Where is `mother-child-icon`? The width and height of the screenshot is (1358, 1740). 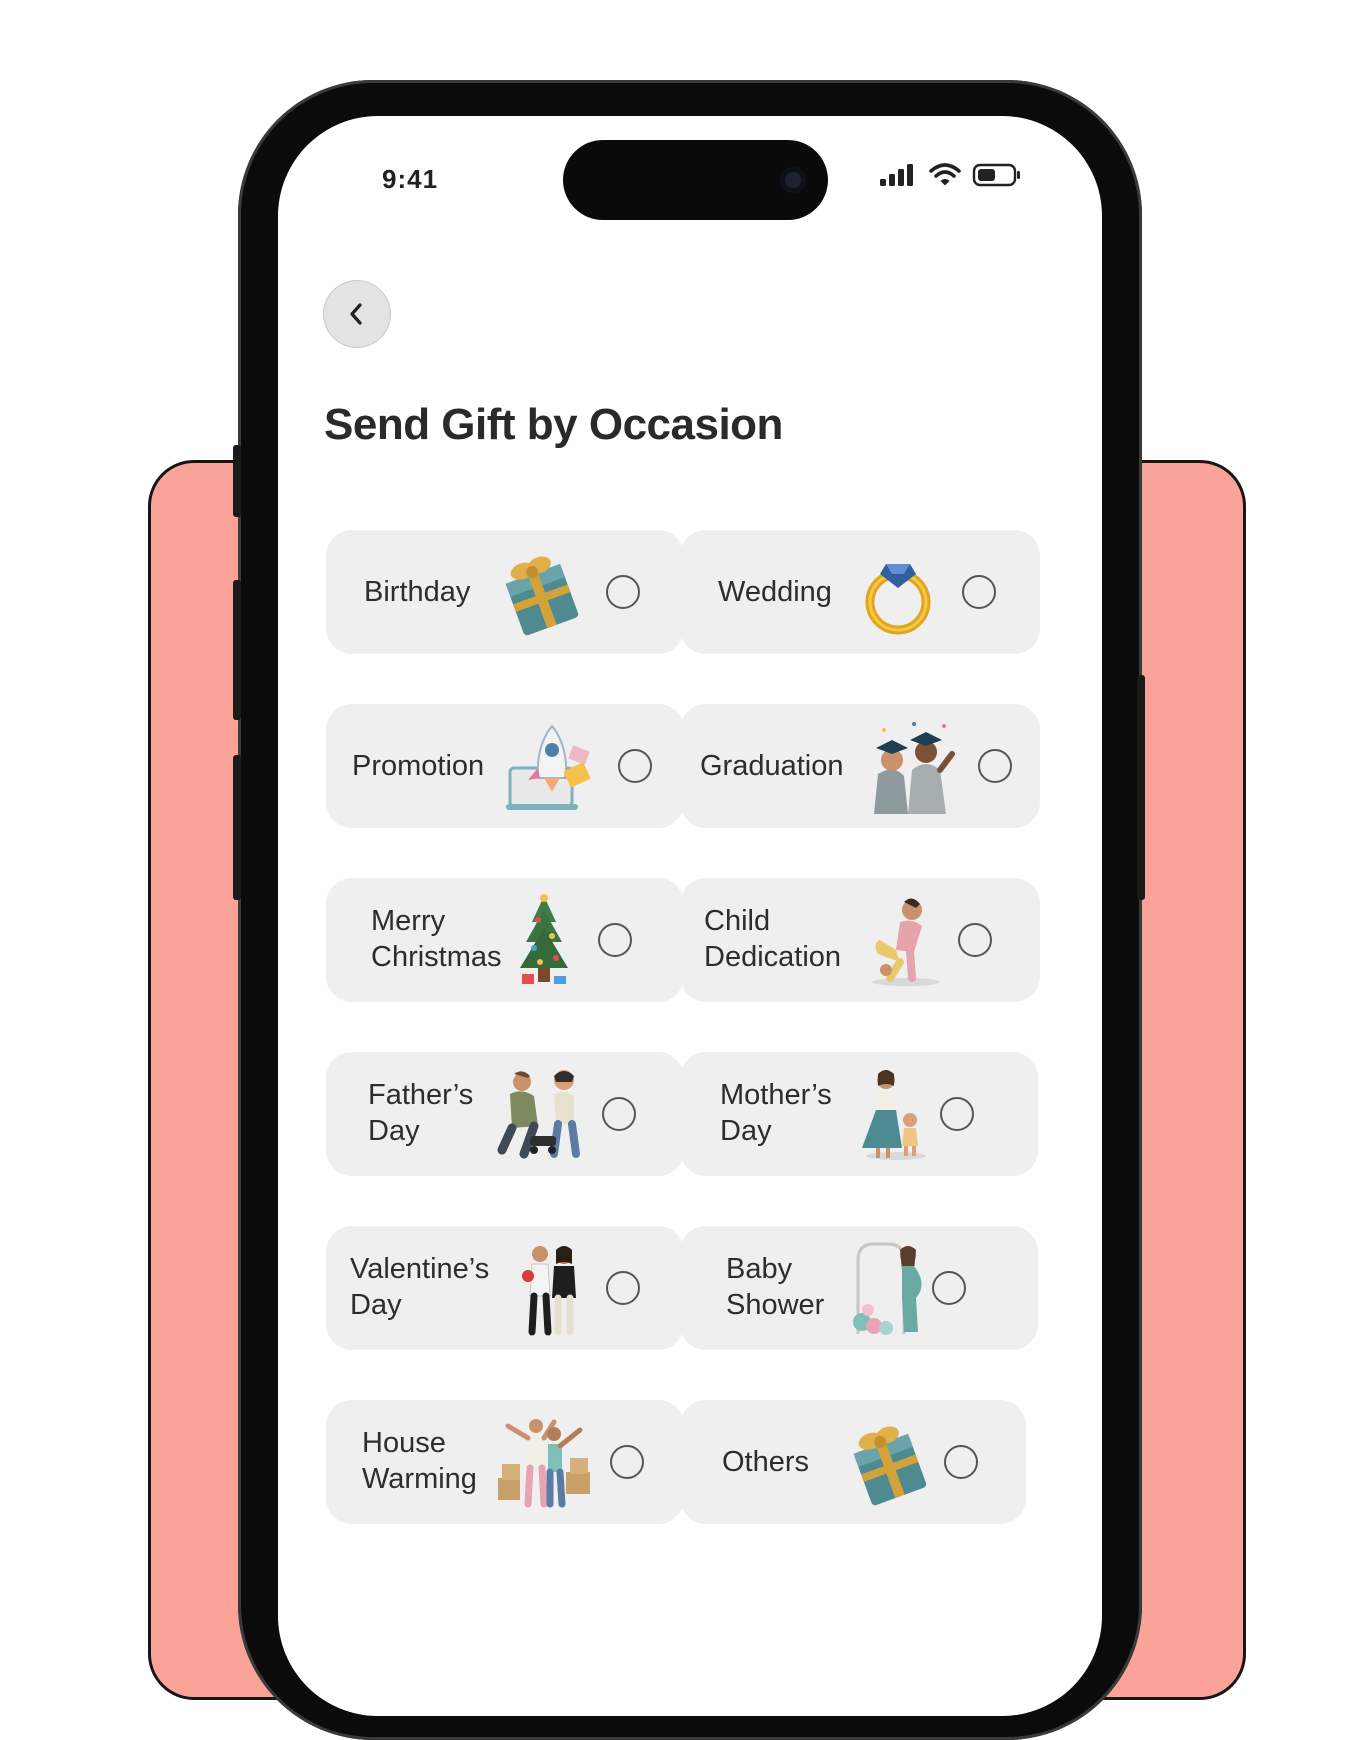
mother-child-icon is located at coordinates (898, 940).